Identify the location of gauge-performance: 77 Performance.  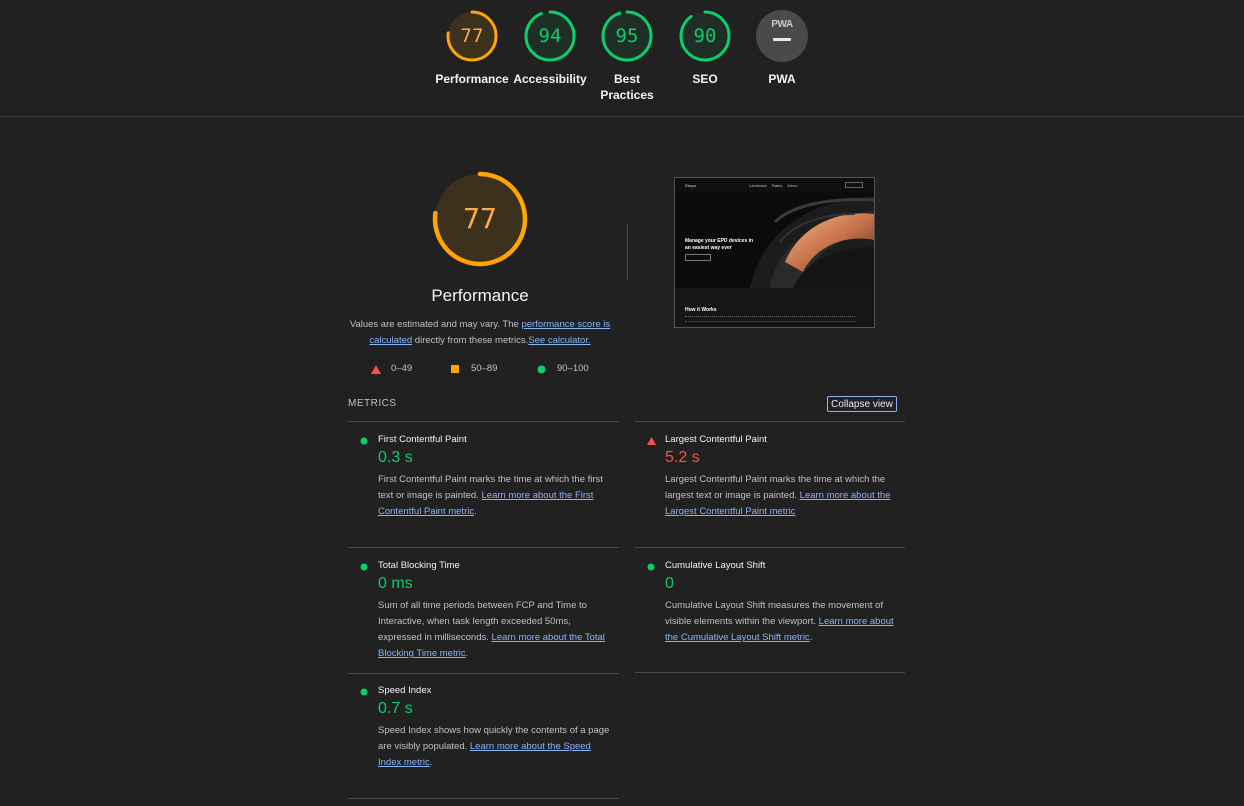
(472, 48).